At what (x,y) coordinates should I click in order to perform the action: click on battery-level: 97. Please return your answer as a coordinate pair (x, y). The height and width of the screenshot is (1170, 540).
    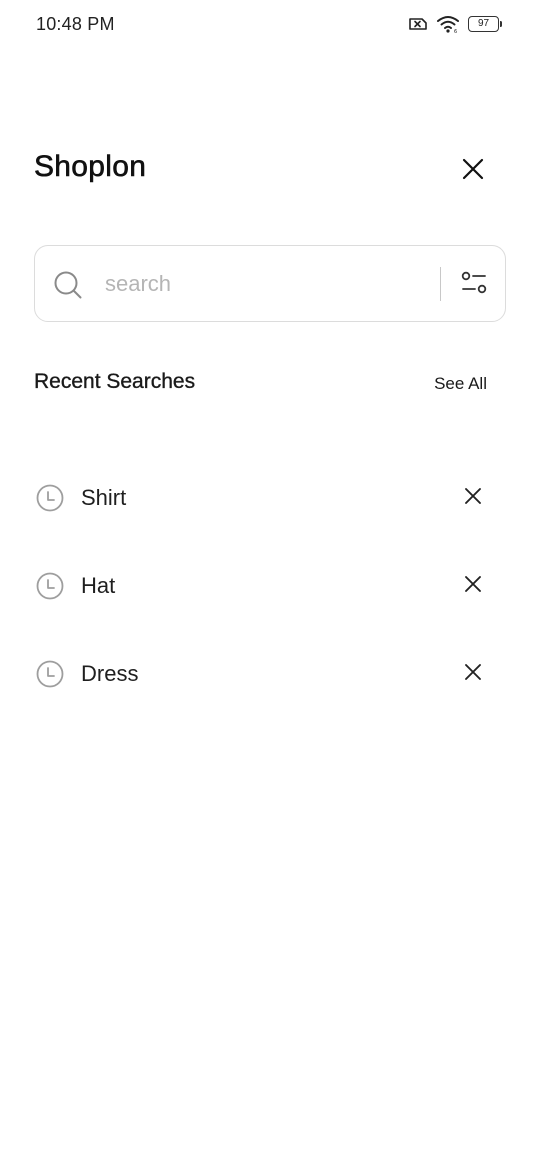
    Looking at the image, I should click on (483, 23).